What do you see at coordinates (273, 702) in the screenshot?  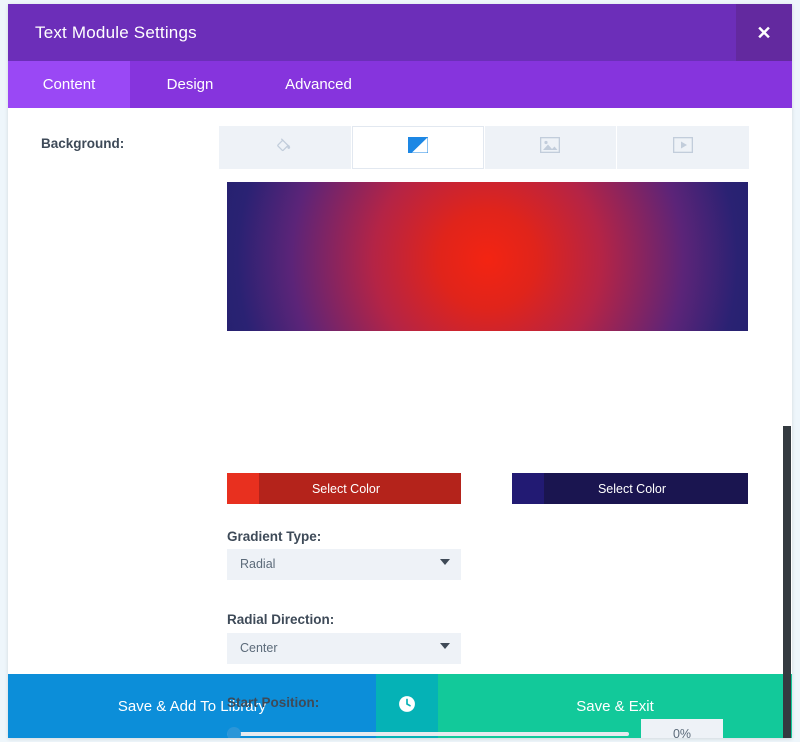 I see `start-position-label: Start Position:` at bounding box center [273, 702].